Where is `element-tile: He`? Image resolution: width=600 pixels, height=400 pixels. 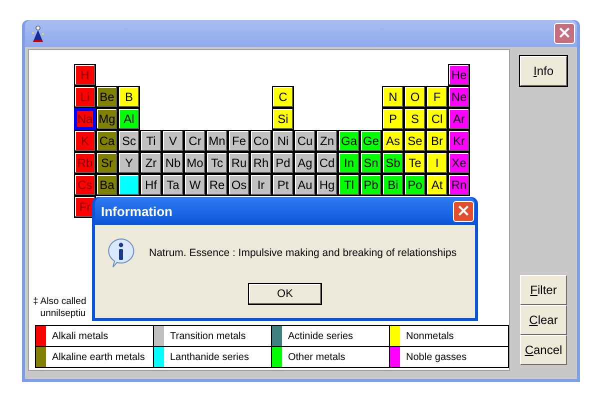 element-tile: He is located at coordinates (459, 75).